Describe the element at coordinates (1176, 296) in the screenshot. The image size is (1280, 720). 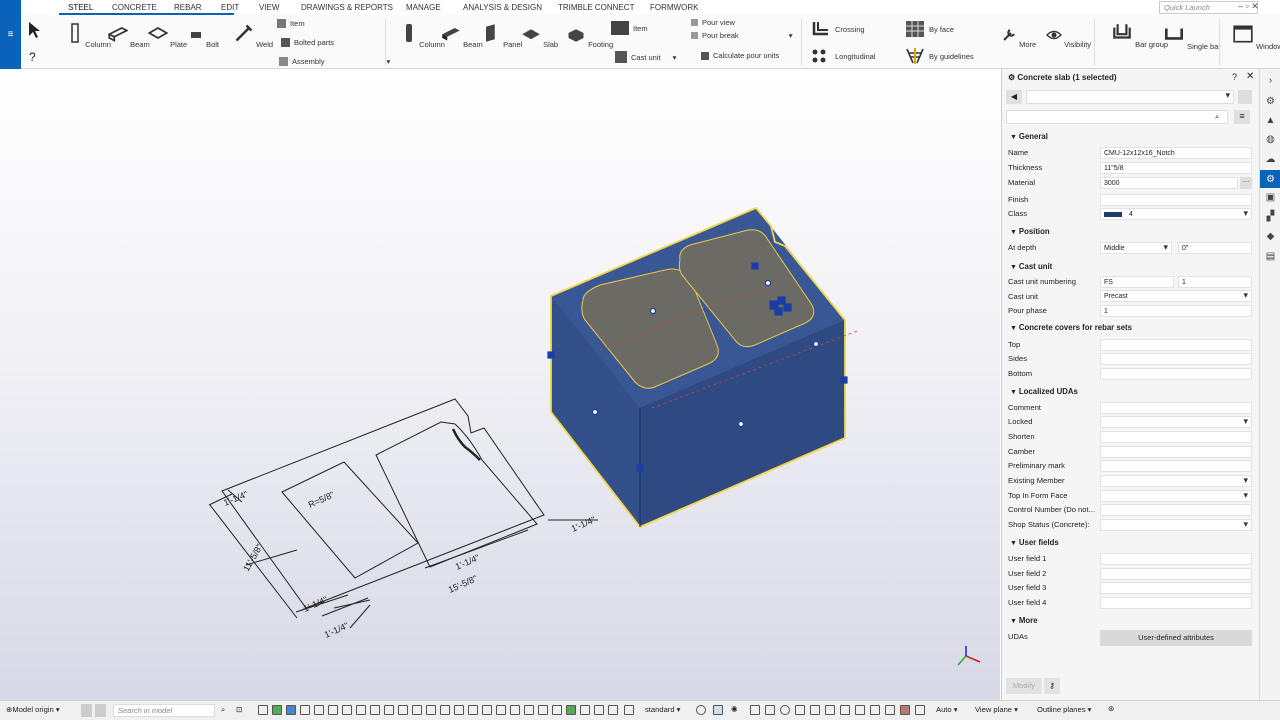
I see `cast-unit-select: Precast` at that location.